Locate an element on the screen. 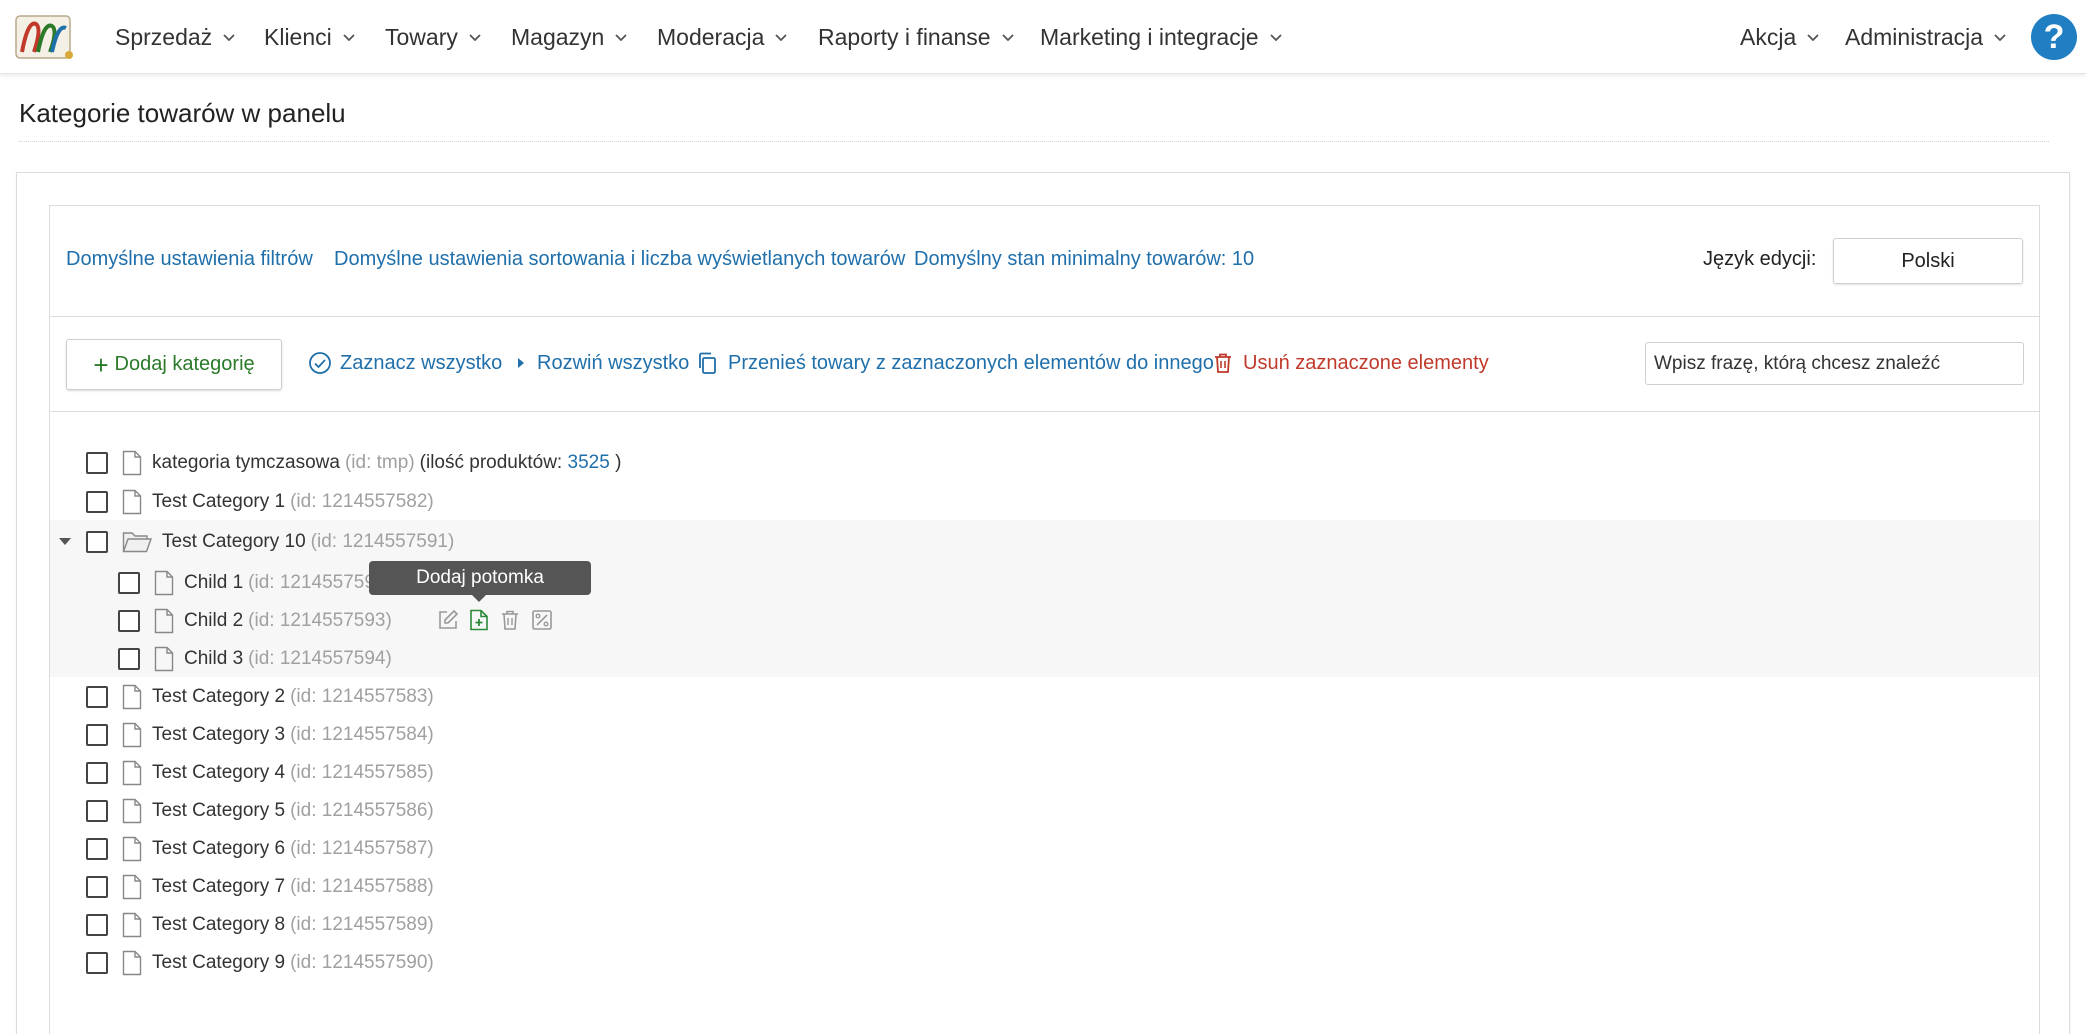 The image size is (2086, 1034). category-name: Child 1 is located at coordinates (213, 583).